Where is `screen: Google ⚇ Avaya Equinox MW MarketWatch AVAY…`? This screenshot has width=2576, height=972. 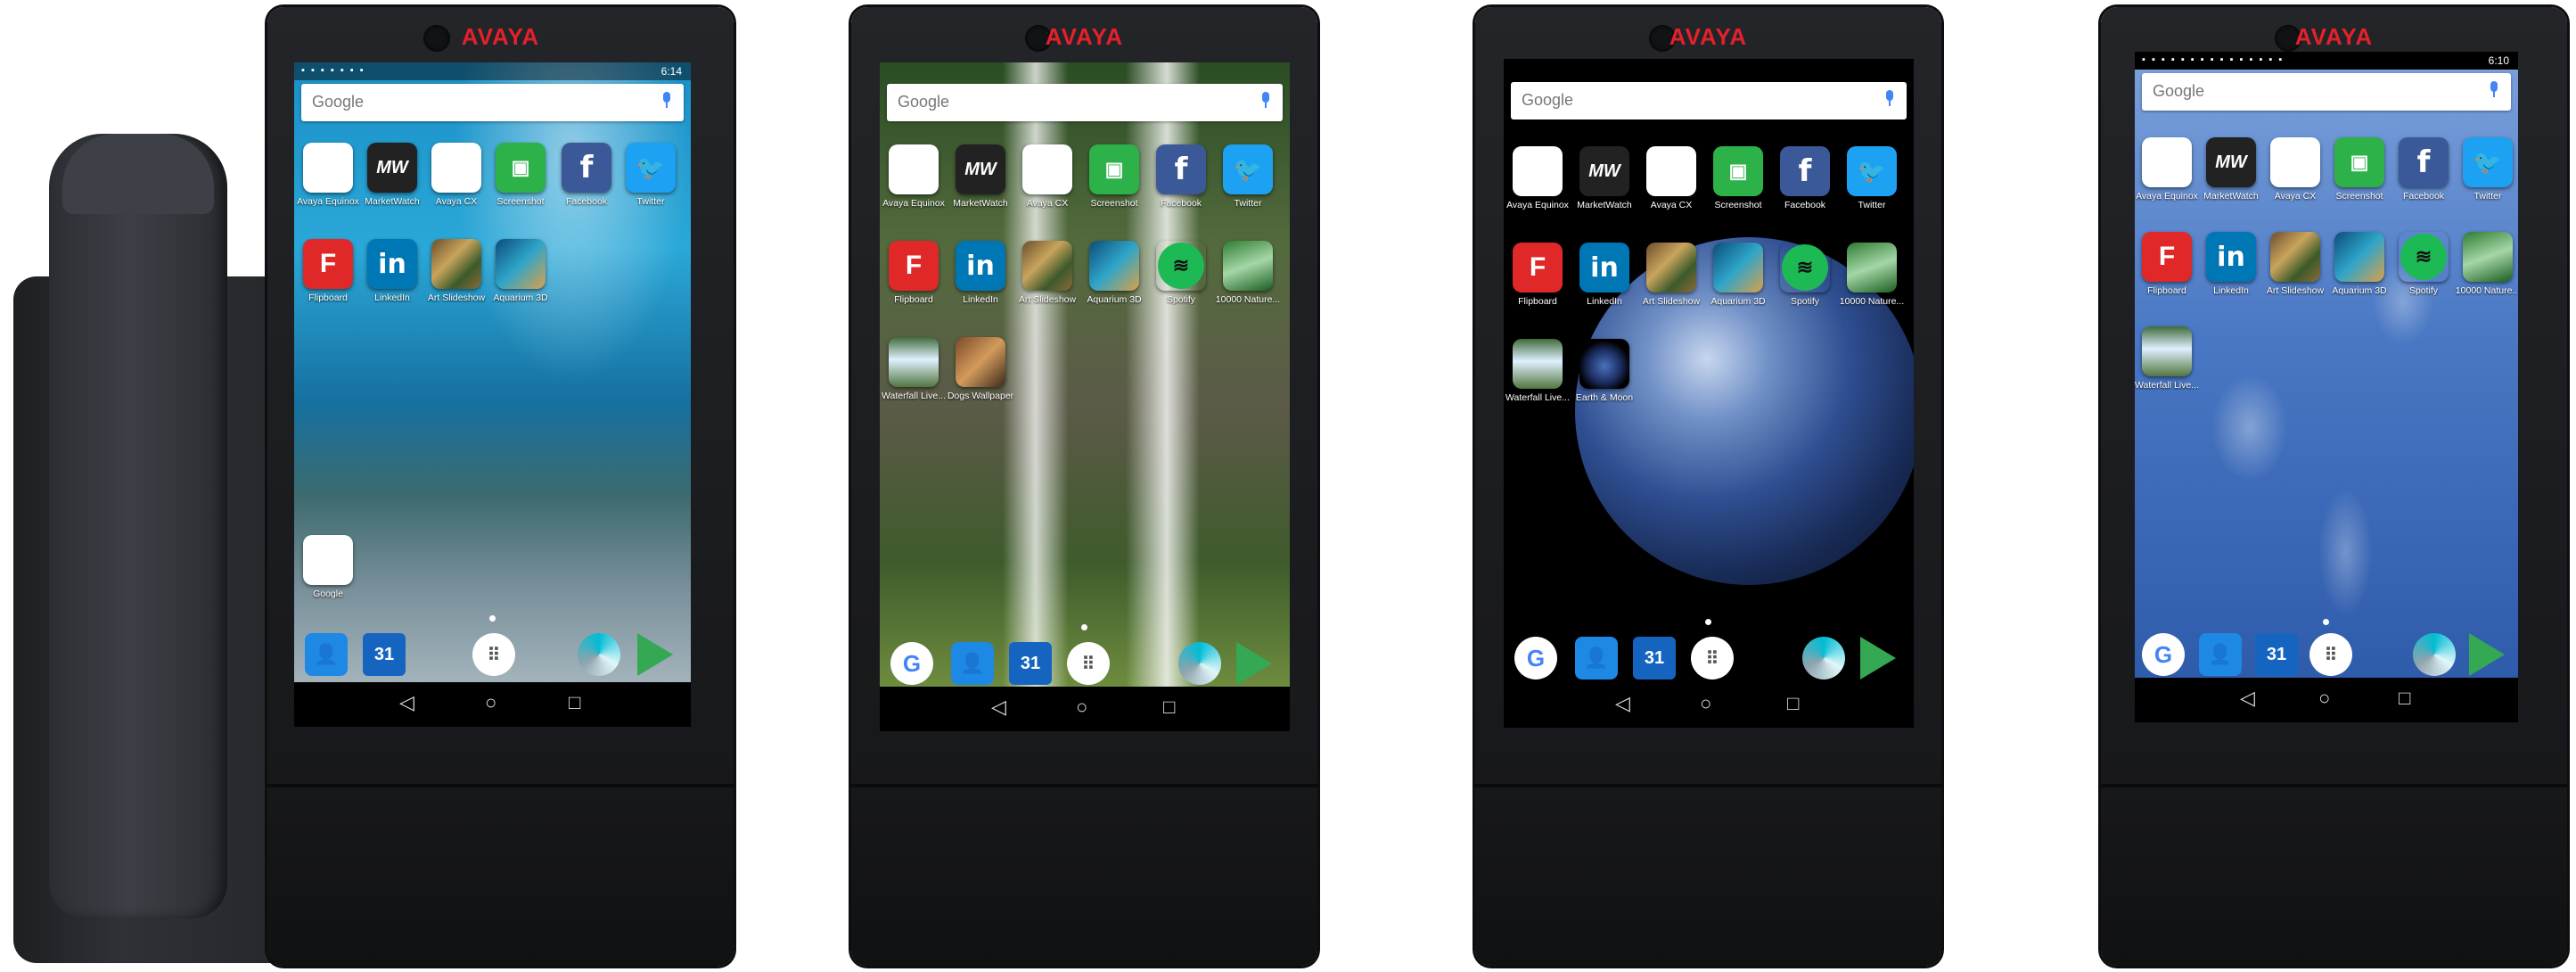 screen: Google ⚇ Avaya Equinox MW MarketWatch AVAY… is located at coordinates (1709, 393).